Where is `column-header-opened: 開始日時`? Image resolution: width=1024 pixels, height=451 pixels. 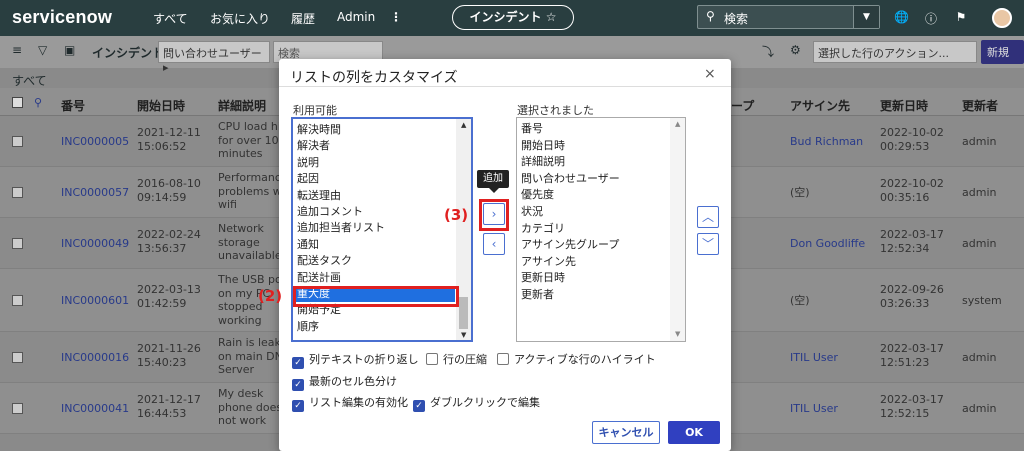 column-header-opened: 開始日時 is located at coordinates (161, 105).